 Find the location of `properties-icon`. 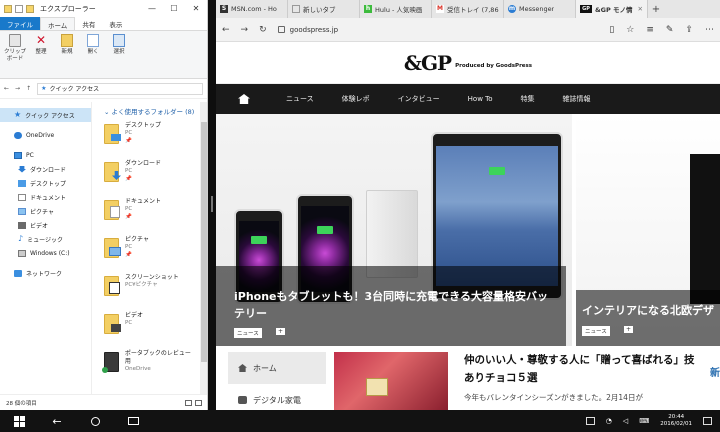

properties-icon is located at coordinates (19, 8).